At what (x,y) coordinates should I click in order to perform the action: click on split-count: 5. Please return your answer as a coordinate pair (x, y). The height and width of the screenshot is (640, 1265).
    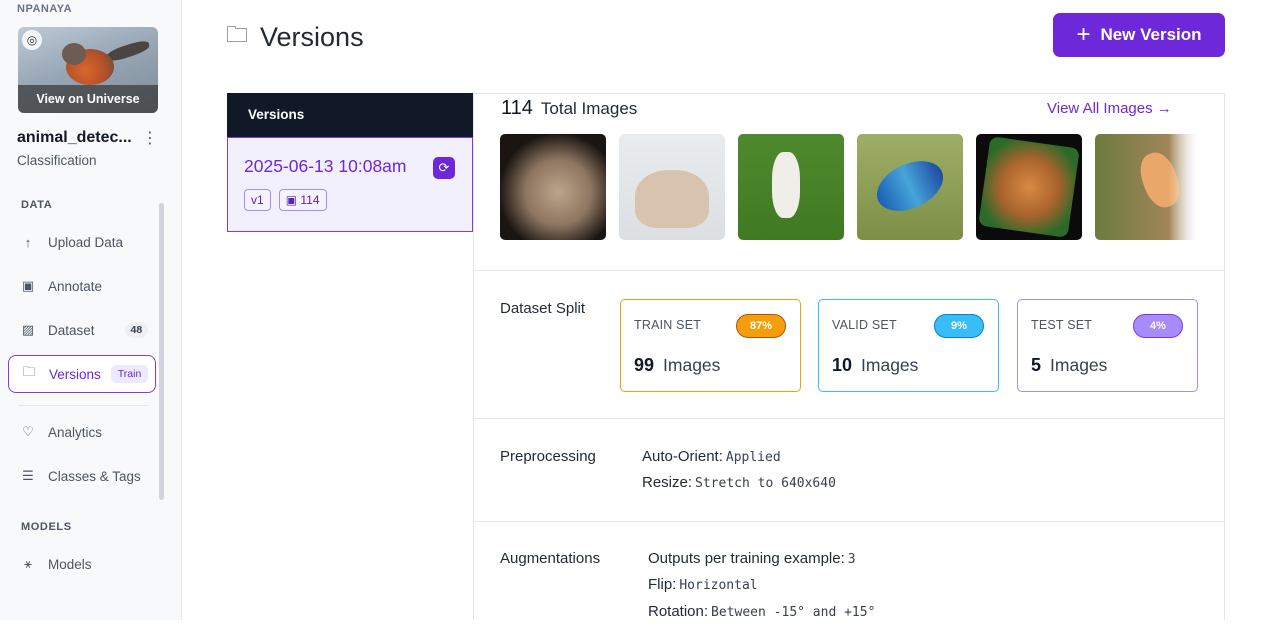
    Looking at the image, I should click on (1036, 365).